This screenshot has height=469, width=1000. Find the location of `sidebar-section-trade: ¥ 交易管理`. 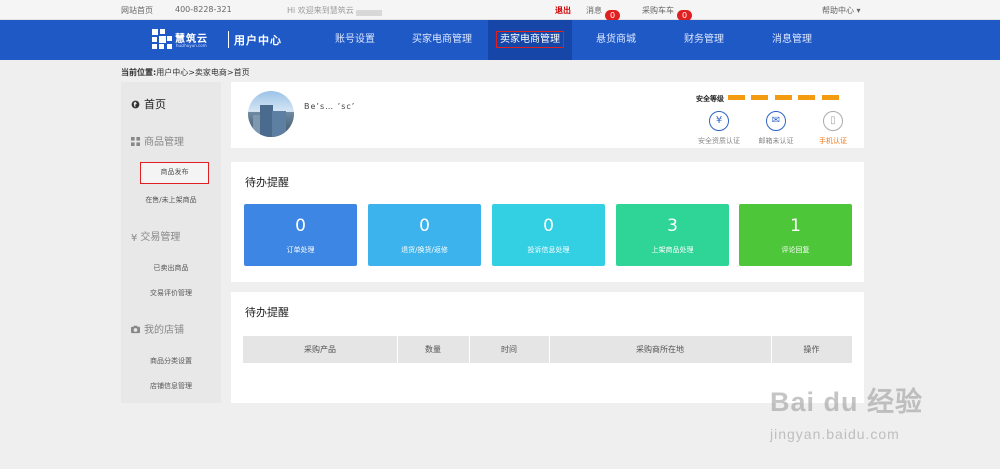

sidebar-section-trade: ¥ 交易管理 is located at coordinates (156, 238).